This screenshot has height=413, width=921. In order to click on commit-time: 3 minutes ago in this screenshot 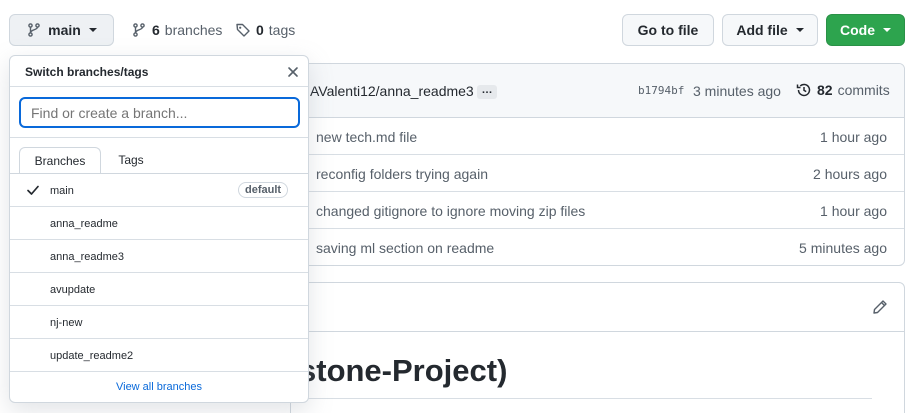, I will do `click(737, 91)`.